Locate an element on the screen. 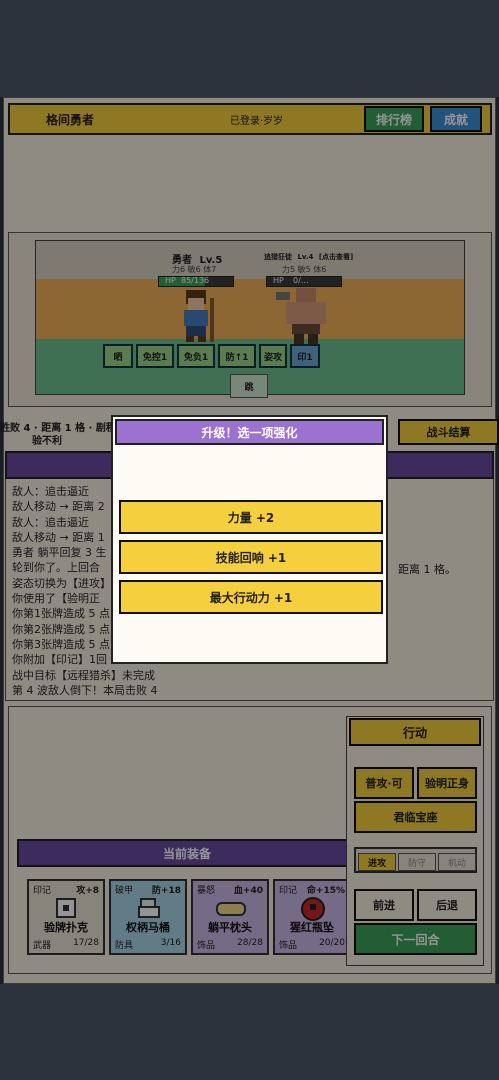  stance-selector: 进攻 防守 机动 is located at coordinates (415, 860).